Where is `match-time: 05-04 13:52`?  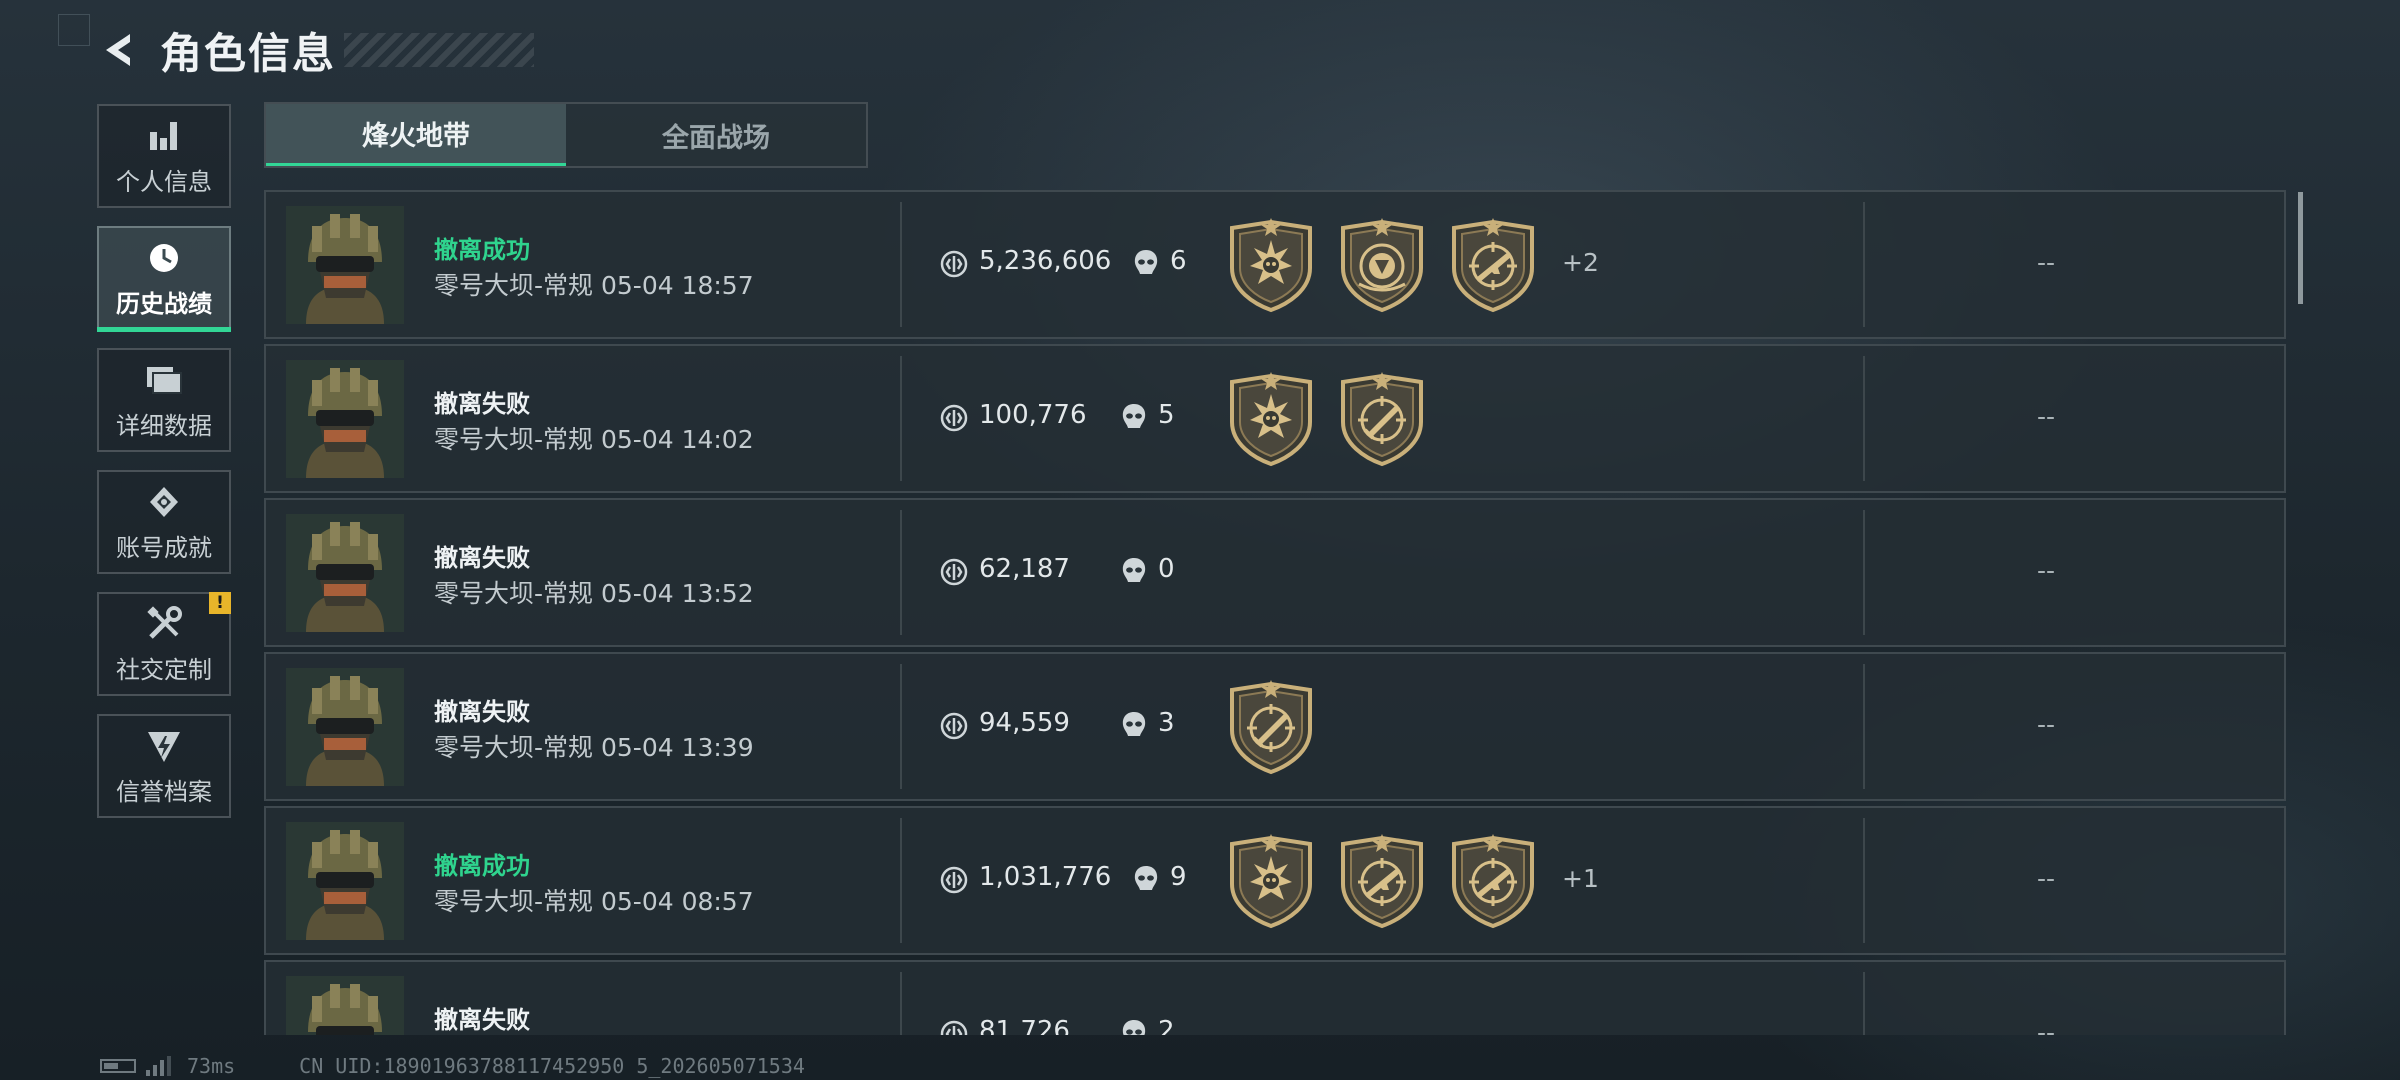
match-time: 05-04 13:52 is located at coordinates (677, 593).